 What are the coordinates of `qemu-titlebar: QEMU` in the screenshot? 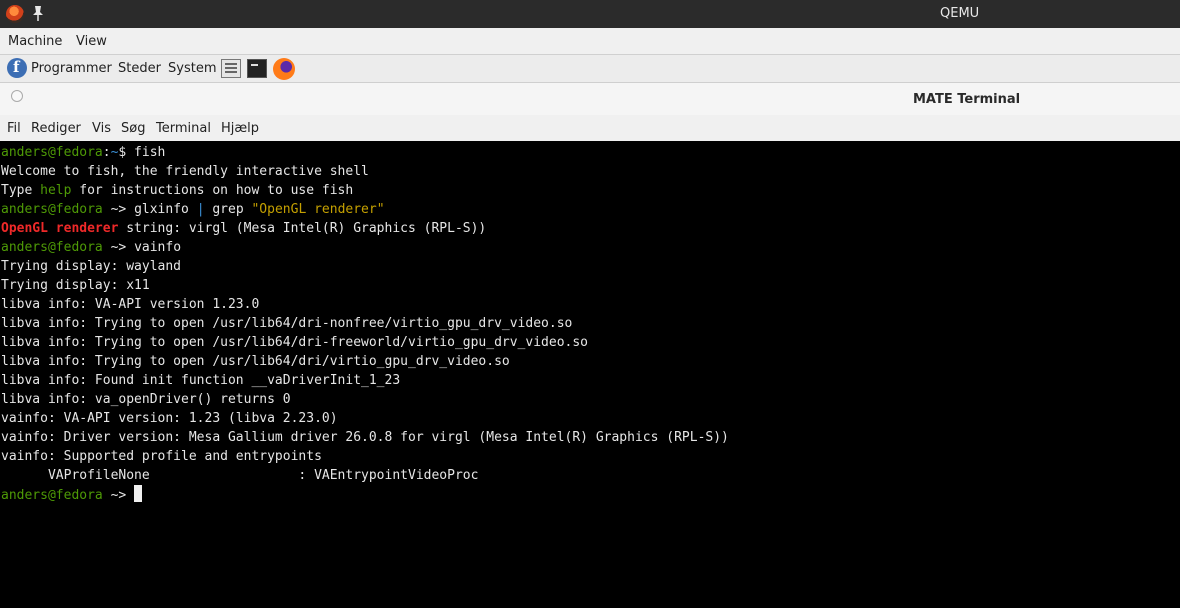 It's located at (590, 14).